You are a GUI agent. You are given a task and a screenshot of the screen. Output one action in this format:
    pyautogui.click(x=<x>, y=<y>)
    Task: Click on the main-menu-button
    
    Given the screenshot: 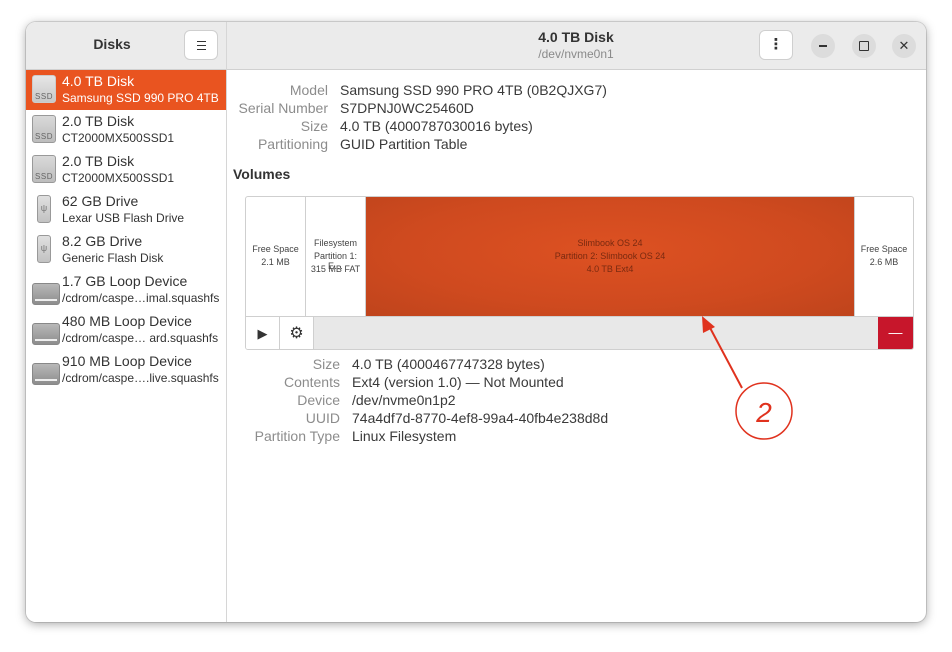 What is the action you would take?
    pyautogui.click(x=201, y=45)
    